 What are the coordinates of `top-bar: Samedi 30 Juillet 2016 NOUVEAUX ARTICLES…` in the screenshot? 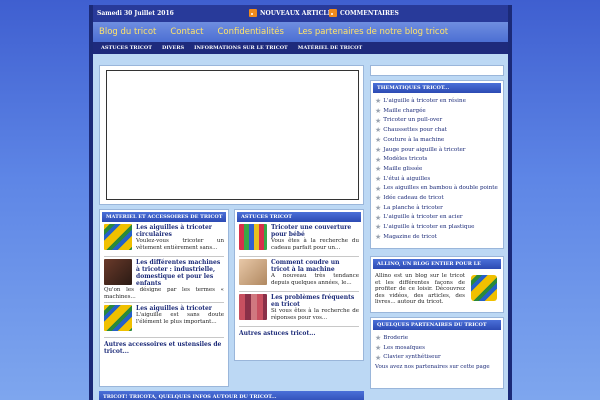 It's located at (300, 13).